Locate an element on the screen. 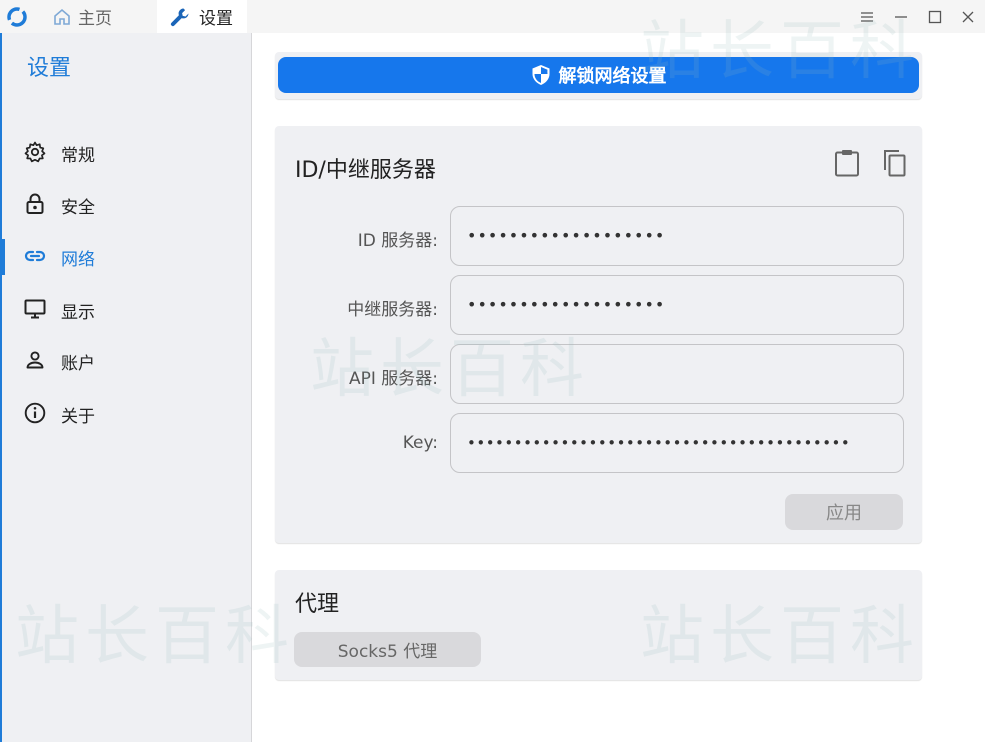 The height and width of the screenshot is (742, 985). relay-server-label: 中继服务器: is located at coordinates (392, 310).